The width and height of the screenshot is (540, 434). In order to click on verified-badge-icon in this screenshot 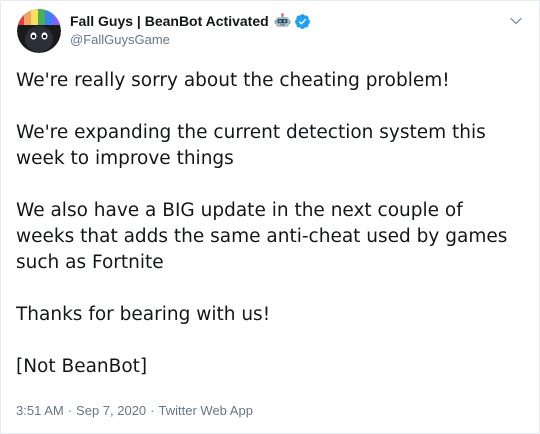, I will do `click(302, 21)`.